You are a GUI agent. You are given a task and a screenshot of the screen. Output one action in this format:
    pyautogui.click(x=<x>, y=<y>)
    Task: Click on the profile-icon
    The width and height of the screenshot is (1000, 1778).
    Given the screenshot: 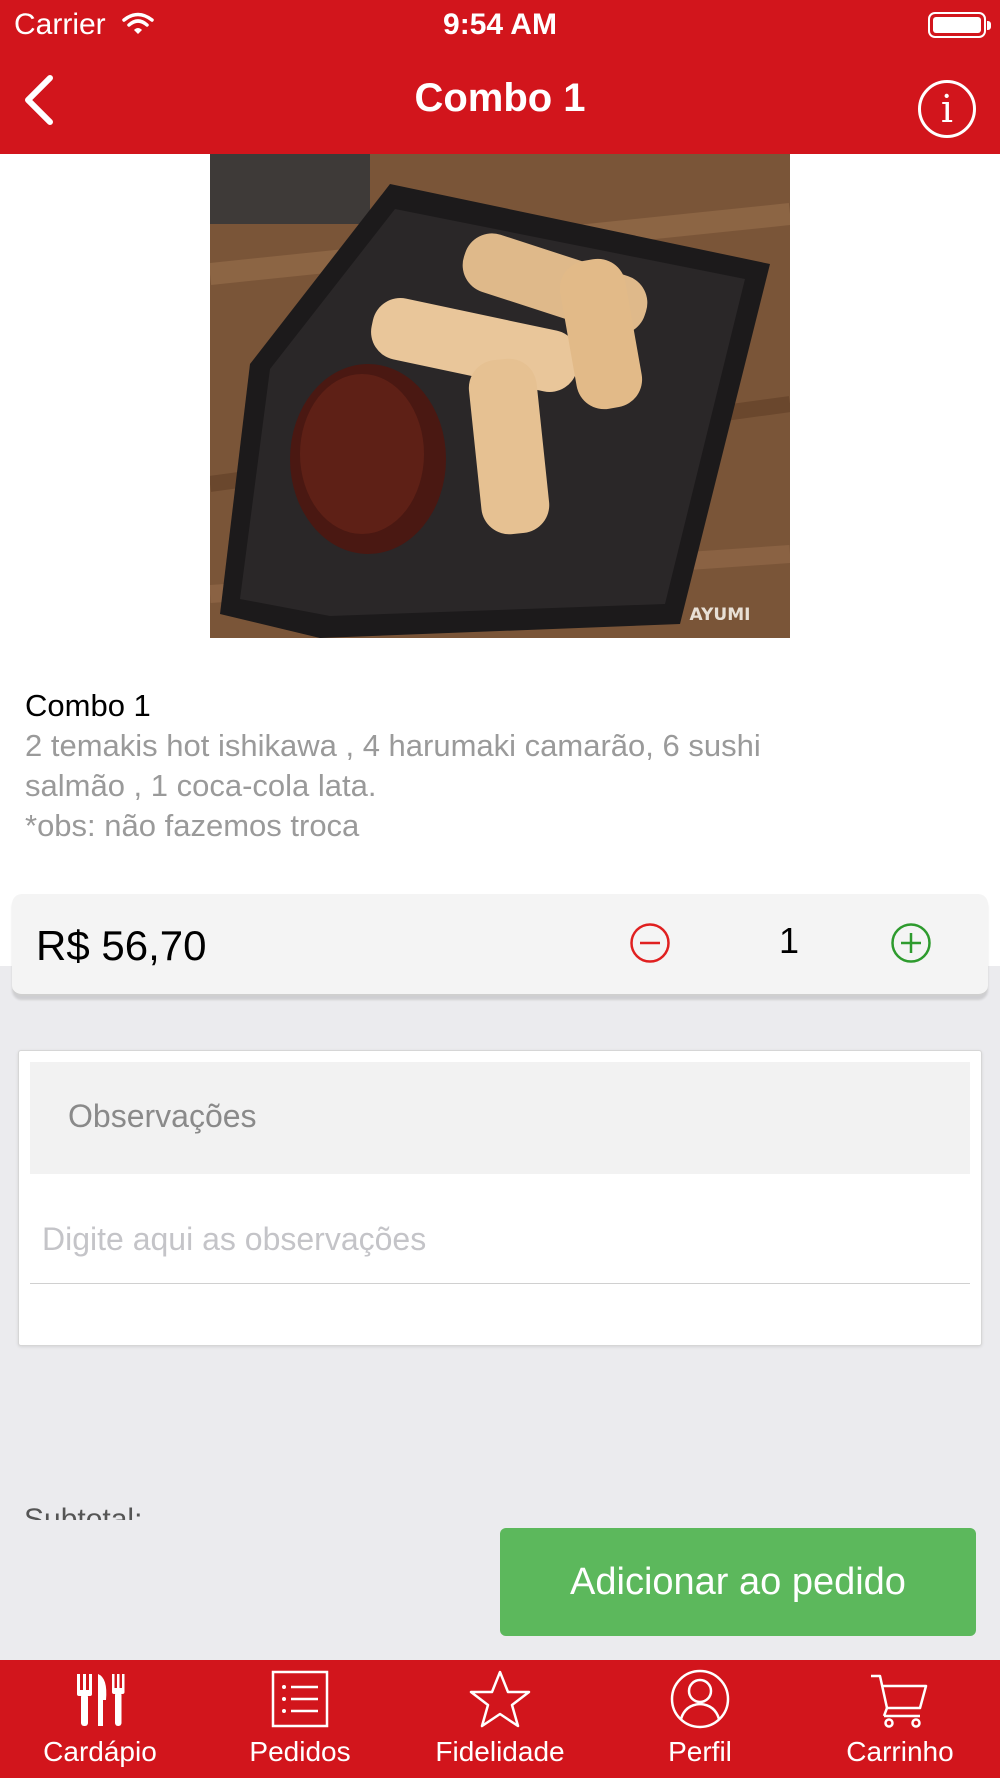 What is the action you would take?
    pyautogui.click(x=700, y=1699)
    